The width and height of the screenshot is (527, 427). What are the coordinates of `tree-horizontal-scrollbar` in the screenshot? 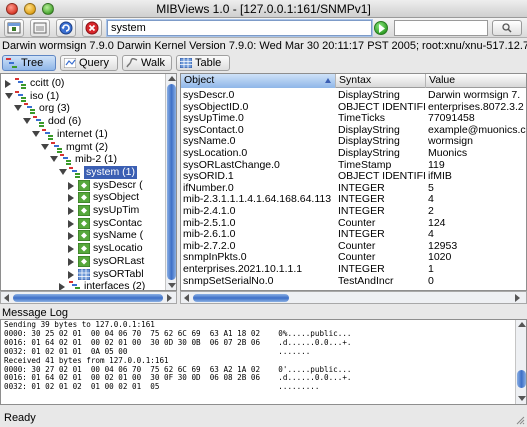 It's located at (88, 297).